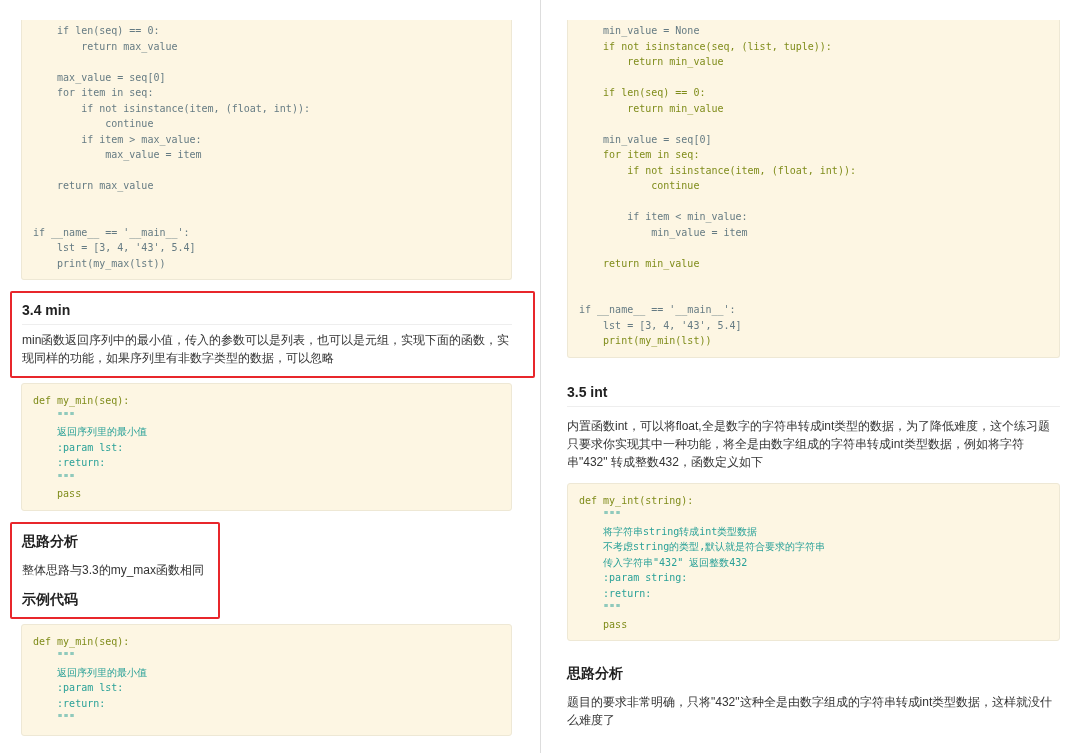  Describe the element at coordinates (810, 711) in the screenshot. I see `paragraph-text: 题目的要求非常明确，只将"432"这种全是由数字组成的字符串转成int类型数据，这样就没什么难度了` at that location.